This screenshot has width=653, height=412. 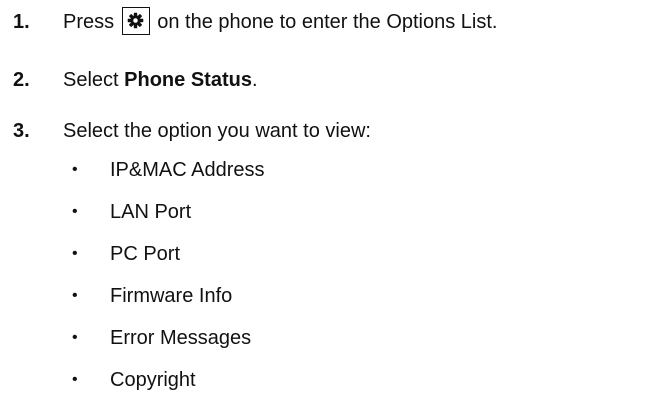 I want to click on step-number: 2., so click(x=21, y=80).